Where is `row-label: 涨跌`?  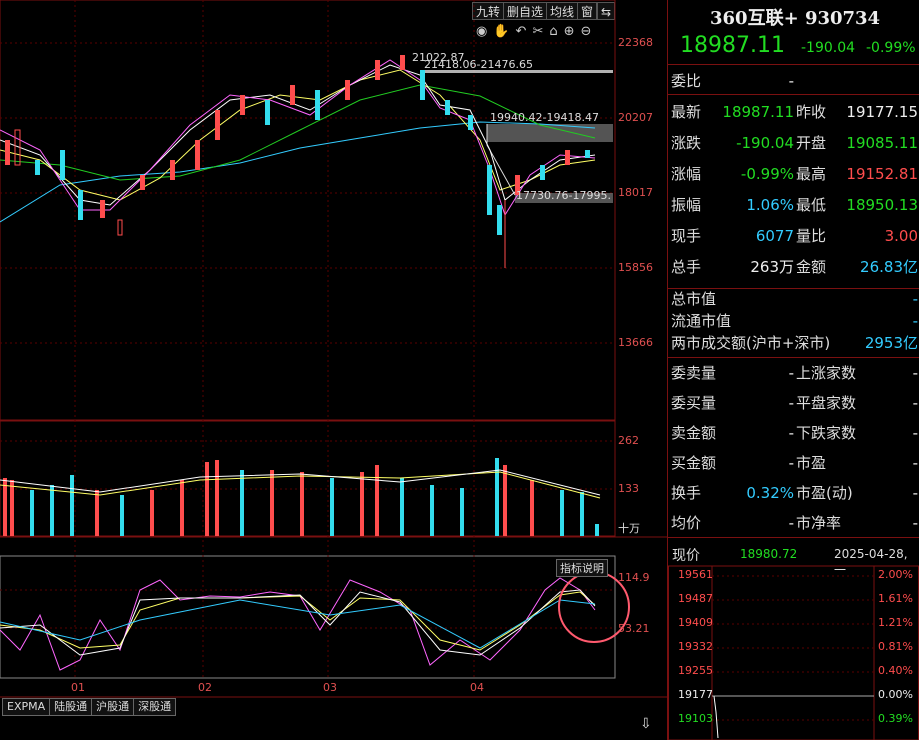 row-label: 涨跌 is located at coordinates (686, 143).